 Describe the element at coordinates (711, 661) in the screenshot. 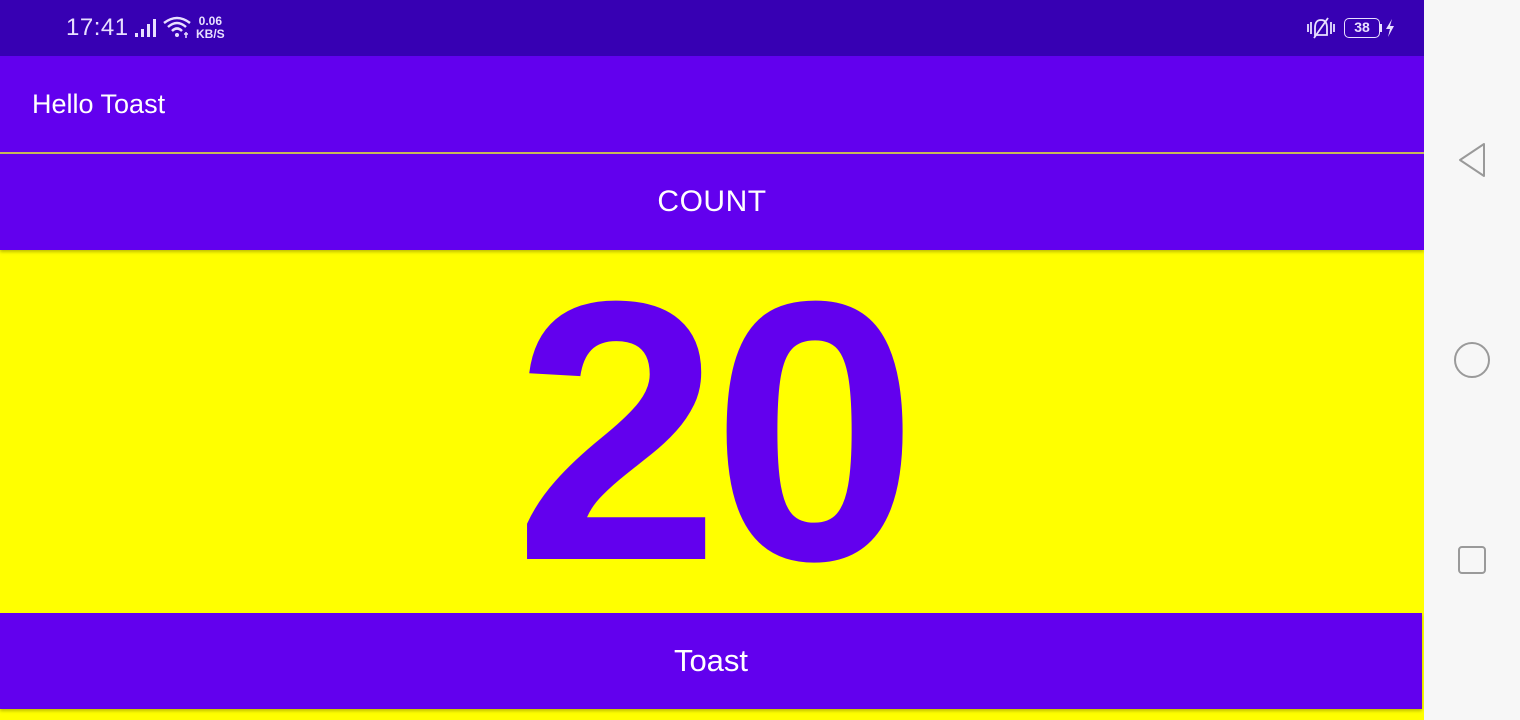

I see `toast-button: Toast` at that location.